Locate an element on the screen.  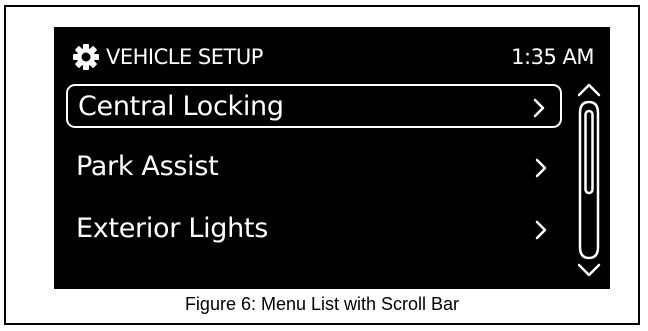
clock-time: 1:35 AM is located at coordinates (552, 57).